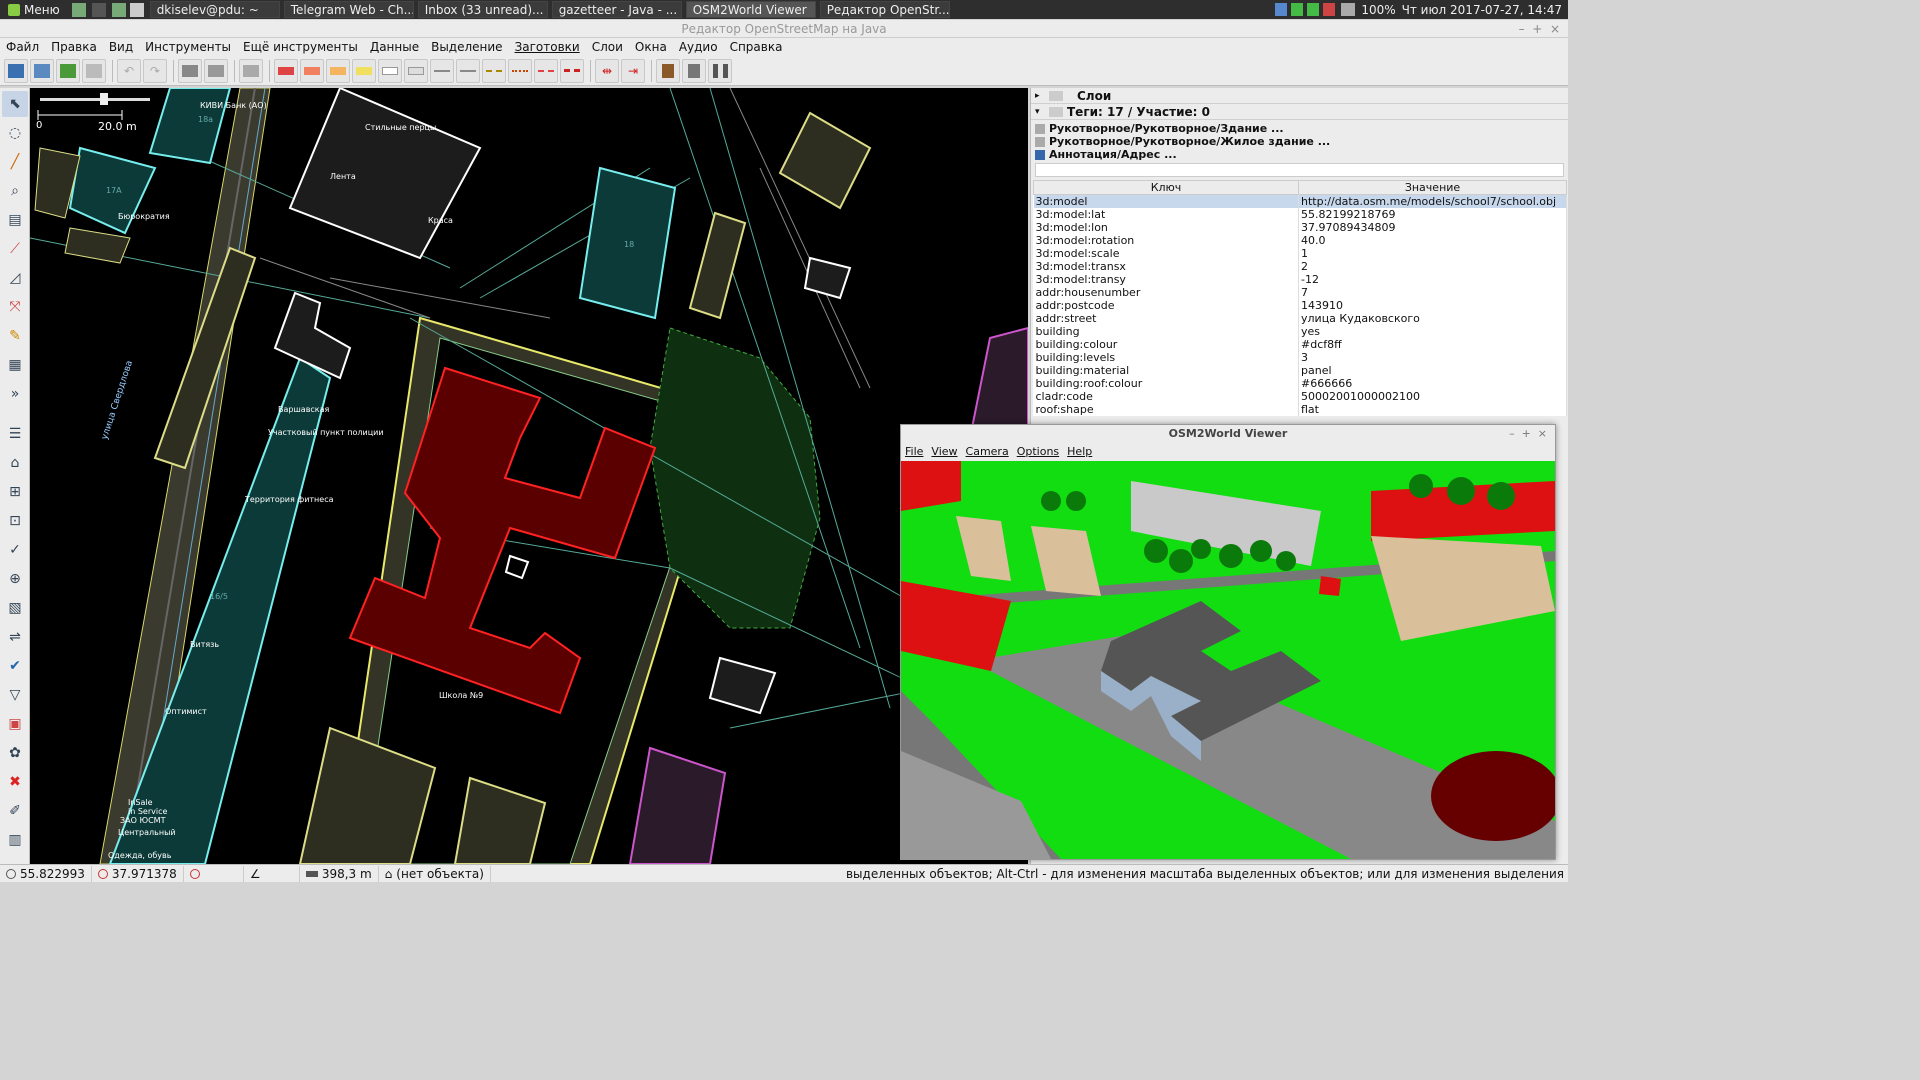  Describe the element at coordinates (1432, 383) in the screenshot. I see `tag-value: #666666` at that location.